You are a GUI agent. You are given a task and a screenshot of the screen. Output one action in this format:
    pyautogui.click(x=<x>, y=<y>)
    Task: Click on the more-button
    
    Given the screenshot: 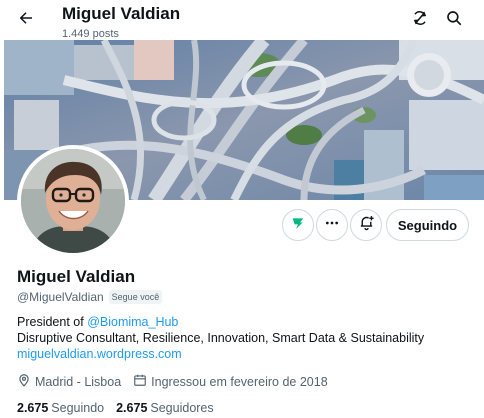 What is the action you would take?
    pyautogui.click(x=332, y=225)
    